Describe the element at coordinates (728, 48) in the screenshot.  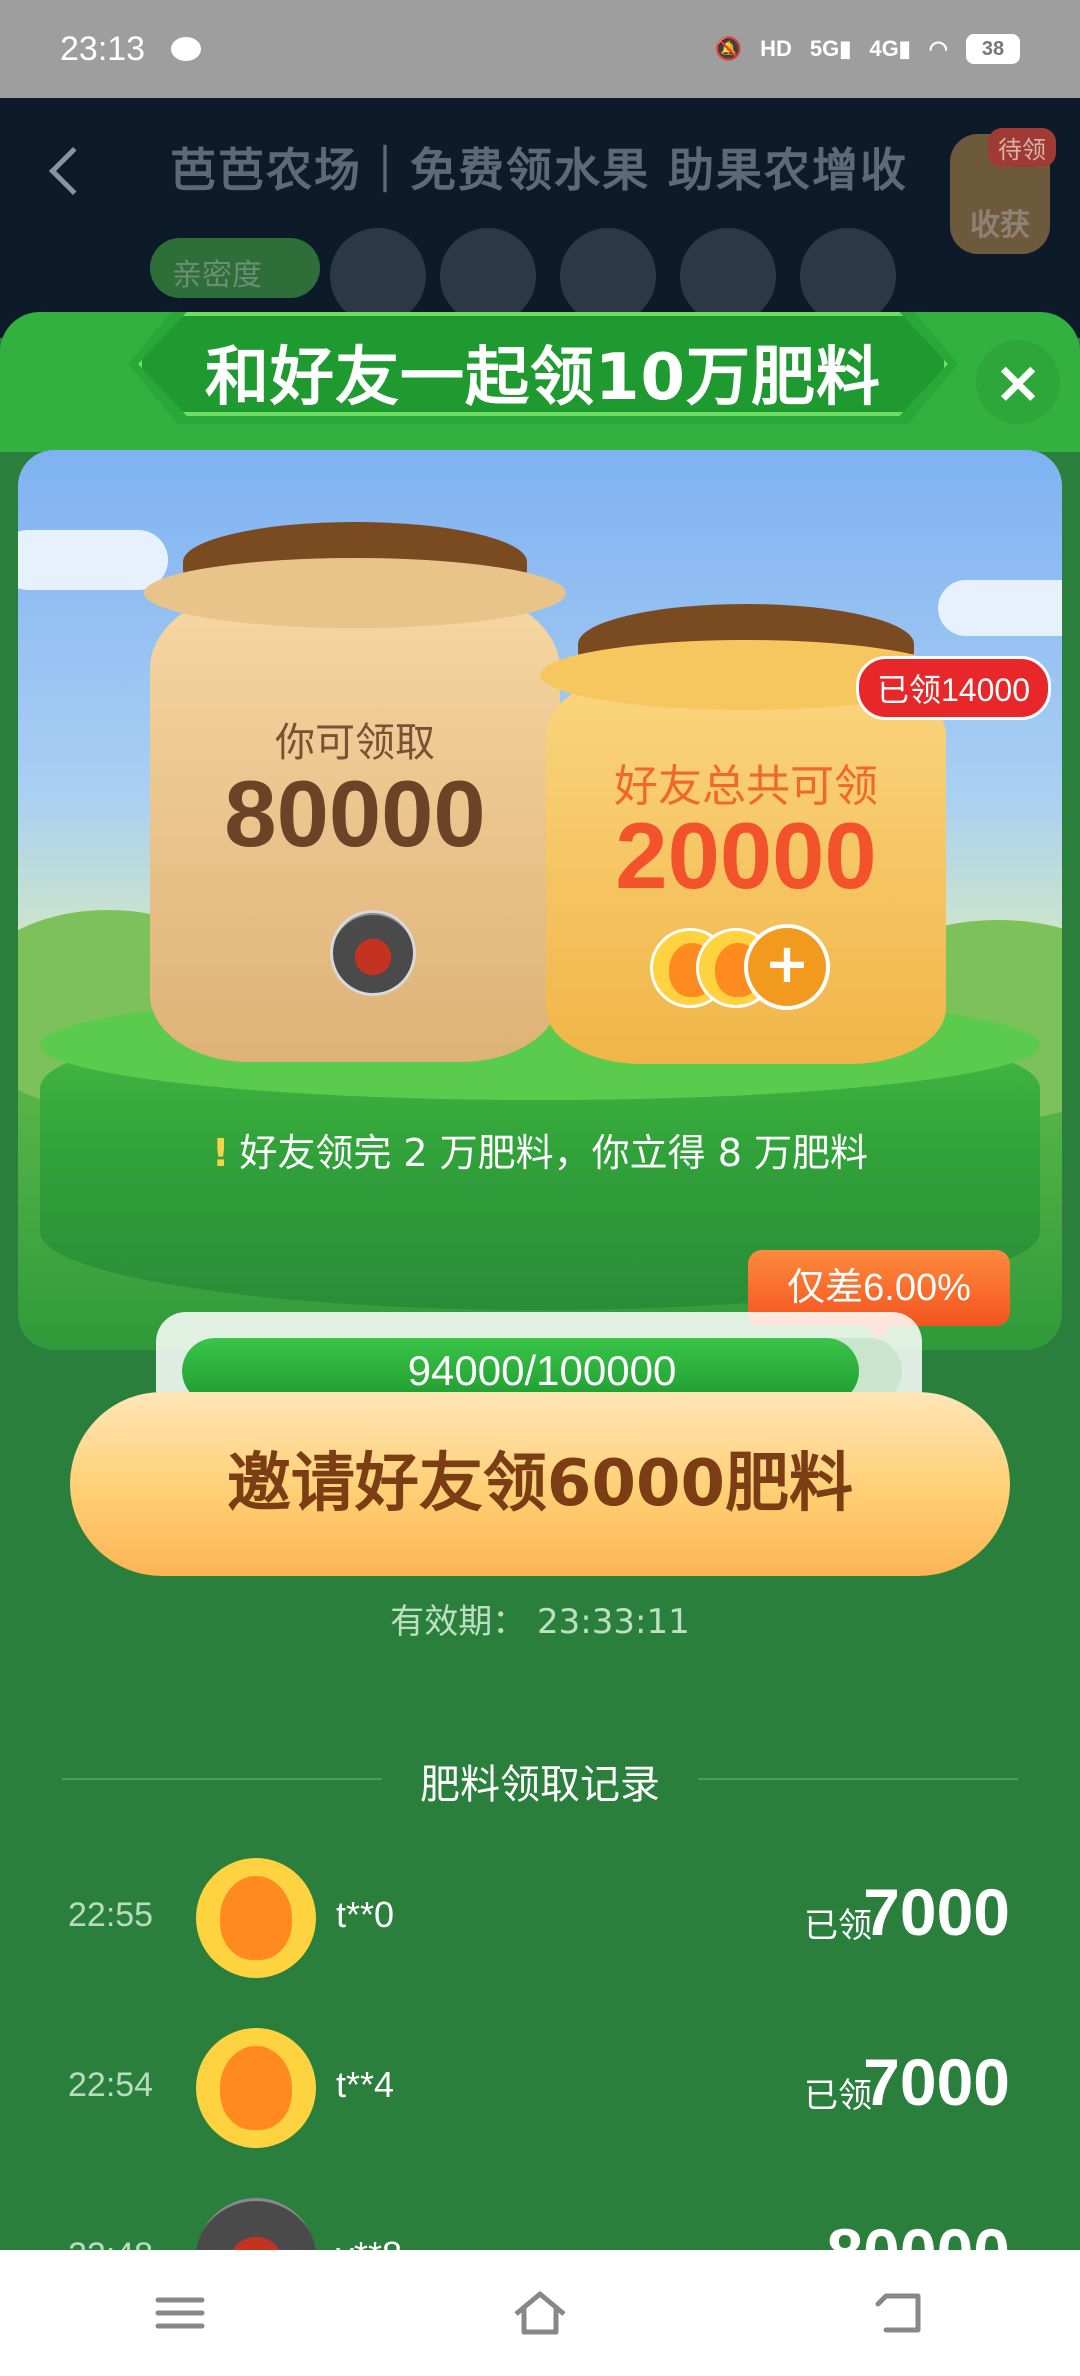
I see `mute-icon: 🔕` at that location.